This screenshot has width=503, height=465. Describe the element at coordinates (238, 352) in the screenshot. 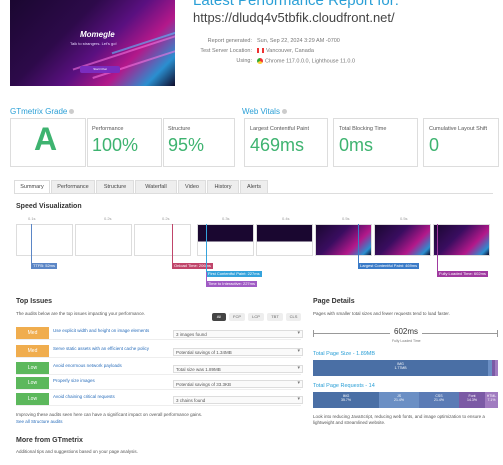

I see `issue-value: Potential savings of 1.34MB` at that location.